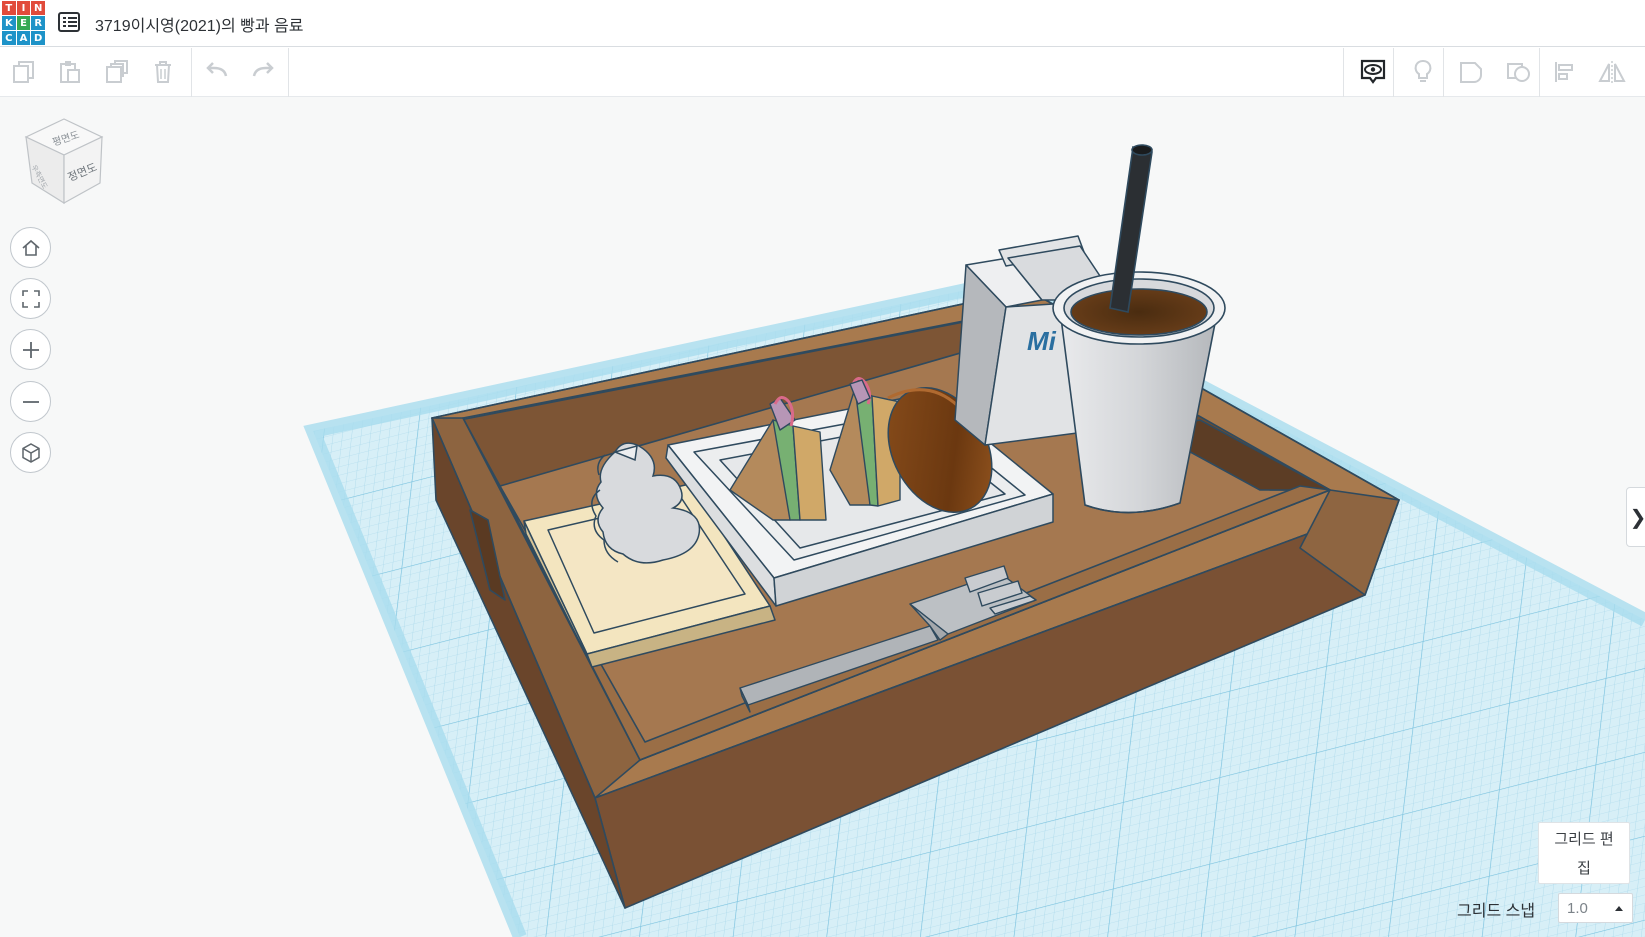 The width and height of the screenshot is (1645, 937). Describe the element at coordinates (1635, 517) in the screenshot. I see `panel-toggle-chevron-icon: ❯` at that location.